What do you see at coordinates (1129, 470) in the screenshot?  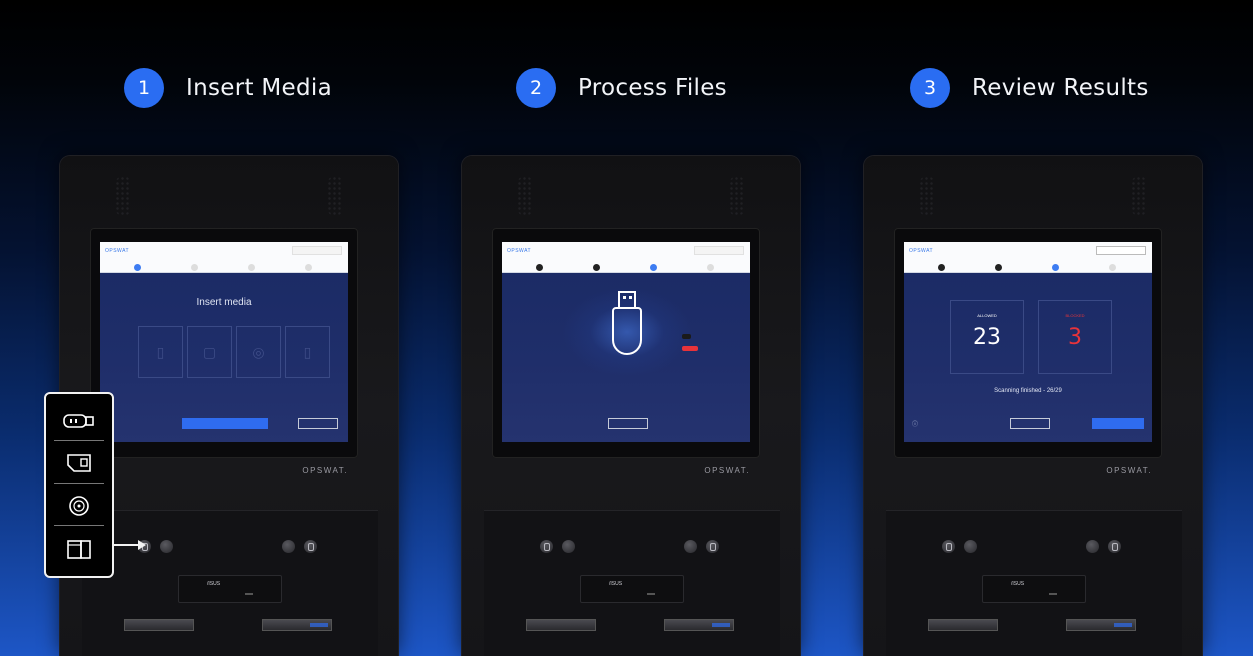 I see `opswat-brand: OPSWAT.` at bounding box center [1129, 470].